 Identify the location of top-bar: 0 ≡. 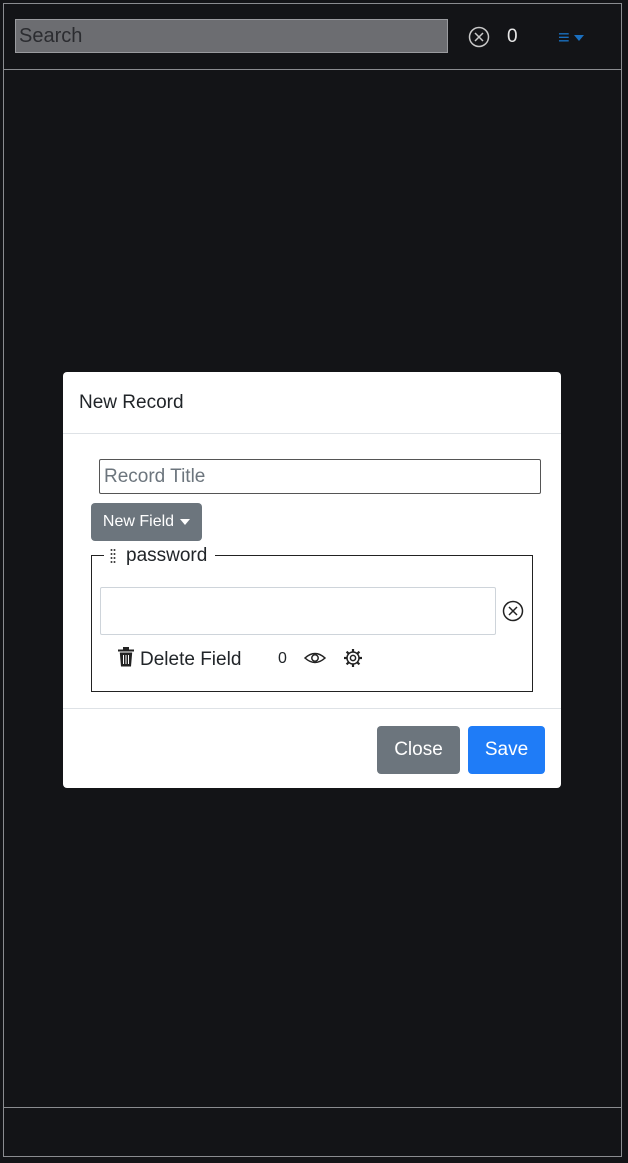
(312, 37).